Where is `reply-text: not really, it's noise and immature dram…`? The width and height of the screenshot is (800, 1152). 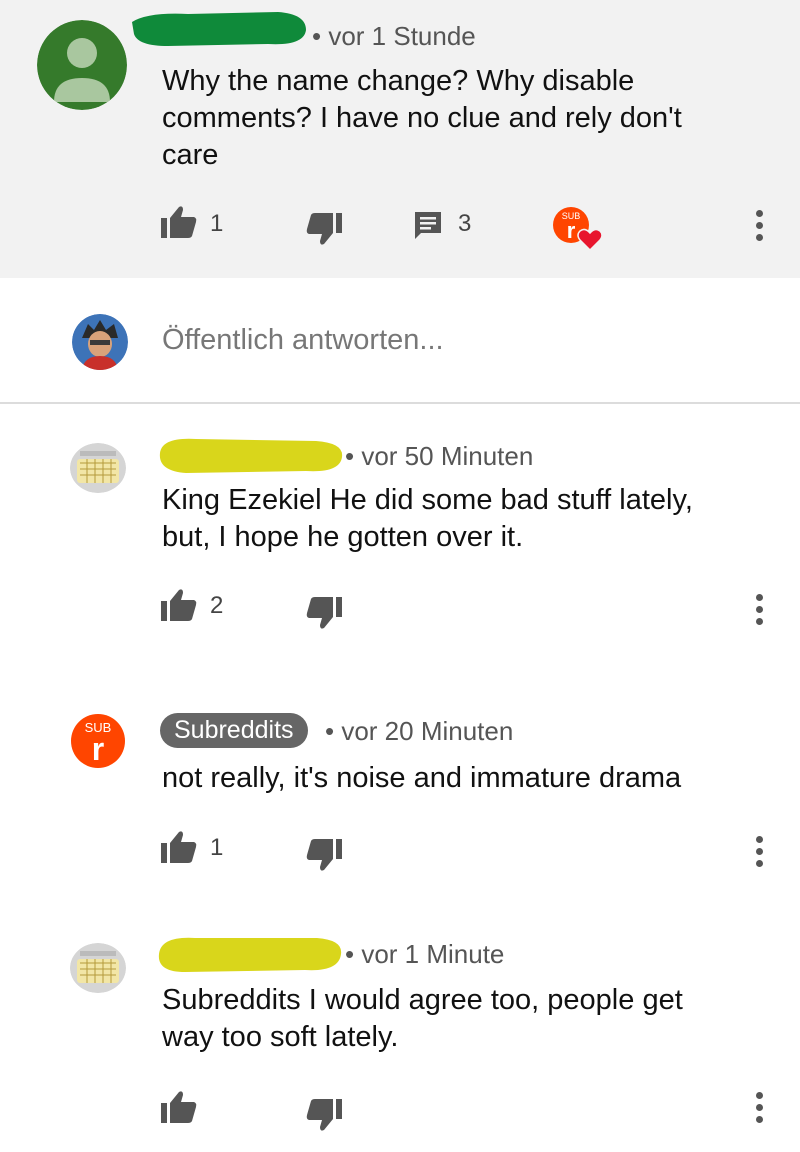 reply-text: not really, it's noise and immature dram… is located at coordinates (422, 778).